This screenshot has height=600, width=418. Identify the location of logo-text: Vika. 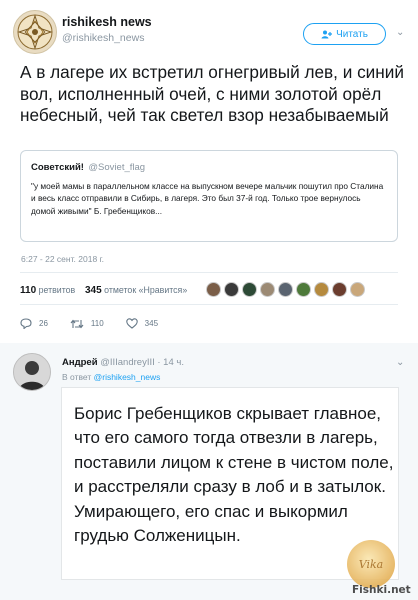
(371, 564).